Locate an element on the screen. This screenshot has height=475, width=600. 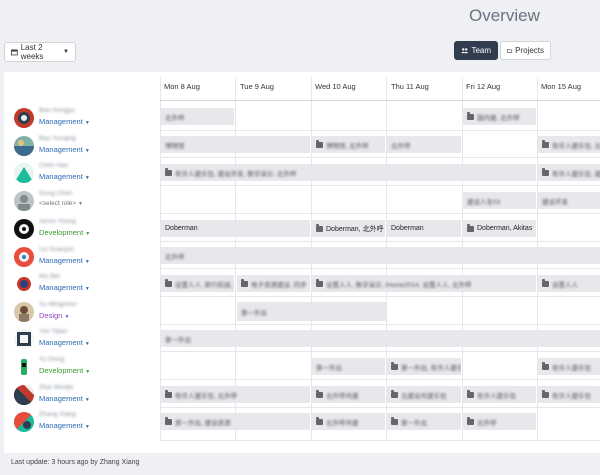
entry-text: 设置人人 is located at coordinates (565, 285).